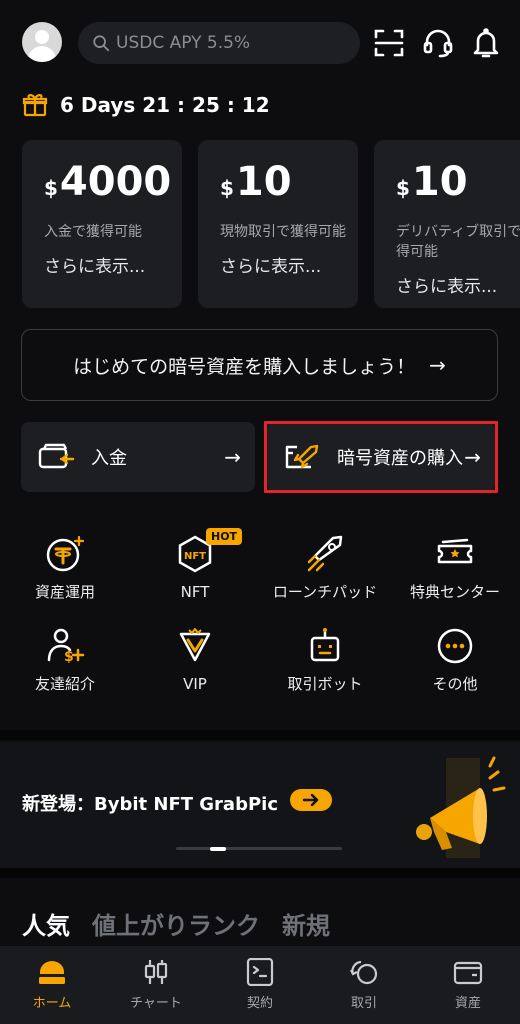  What do you see at coordinates (467, 1003) in the screenshot?
I see `nav-label: 資産` at bounding box center [467, 1003].